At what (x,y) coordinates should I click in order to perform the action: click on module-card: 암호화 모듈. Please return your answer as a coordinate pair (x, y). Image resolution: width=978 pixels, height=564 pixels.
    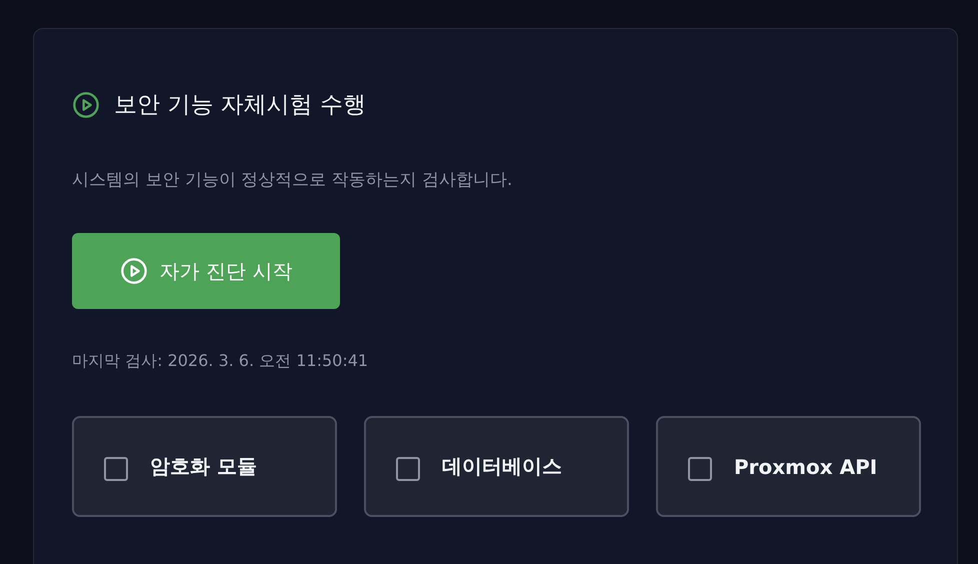
    Looking at the image, I should click on (204, 466).